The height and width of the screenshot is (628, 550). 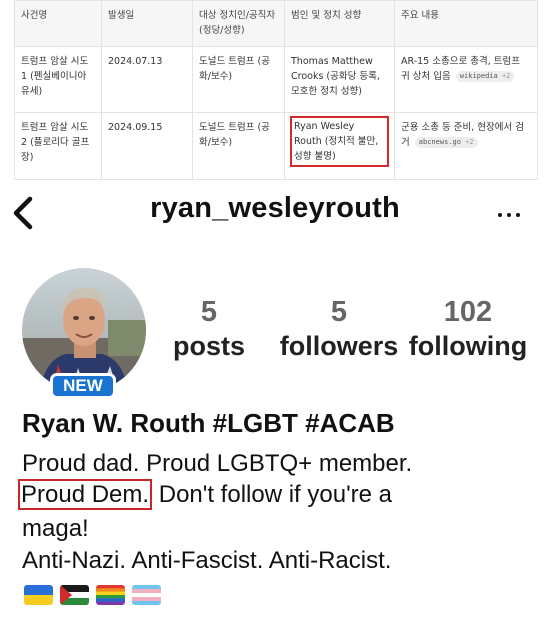 I want to click on stat-followers-label: followers, so click(x=339, y=346).